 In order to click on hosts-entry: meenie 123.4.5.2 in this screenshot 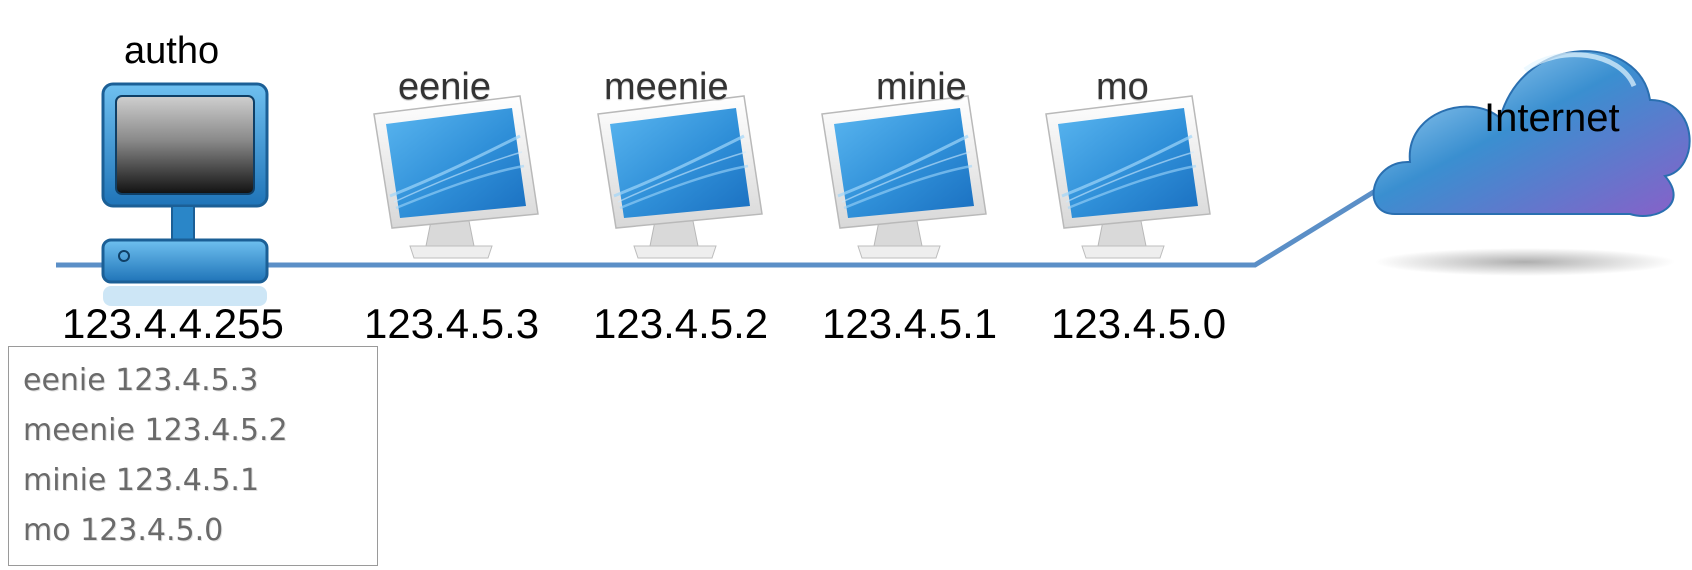, I will do `click(155, 430)`.